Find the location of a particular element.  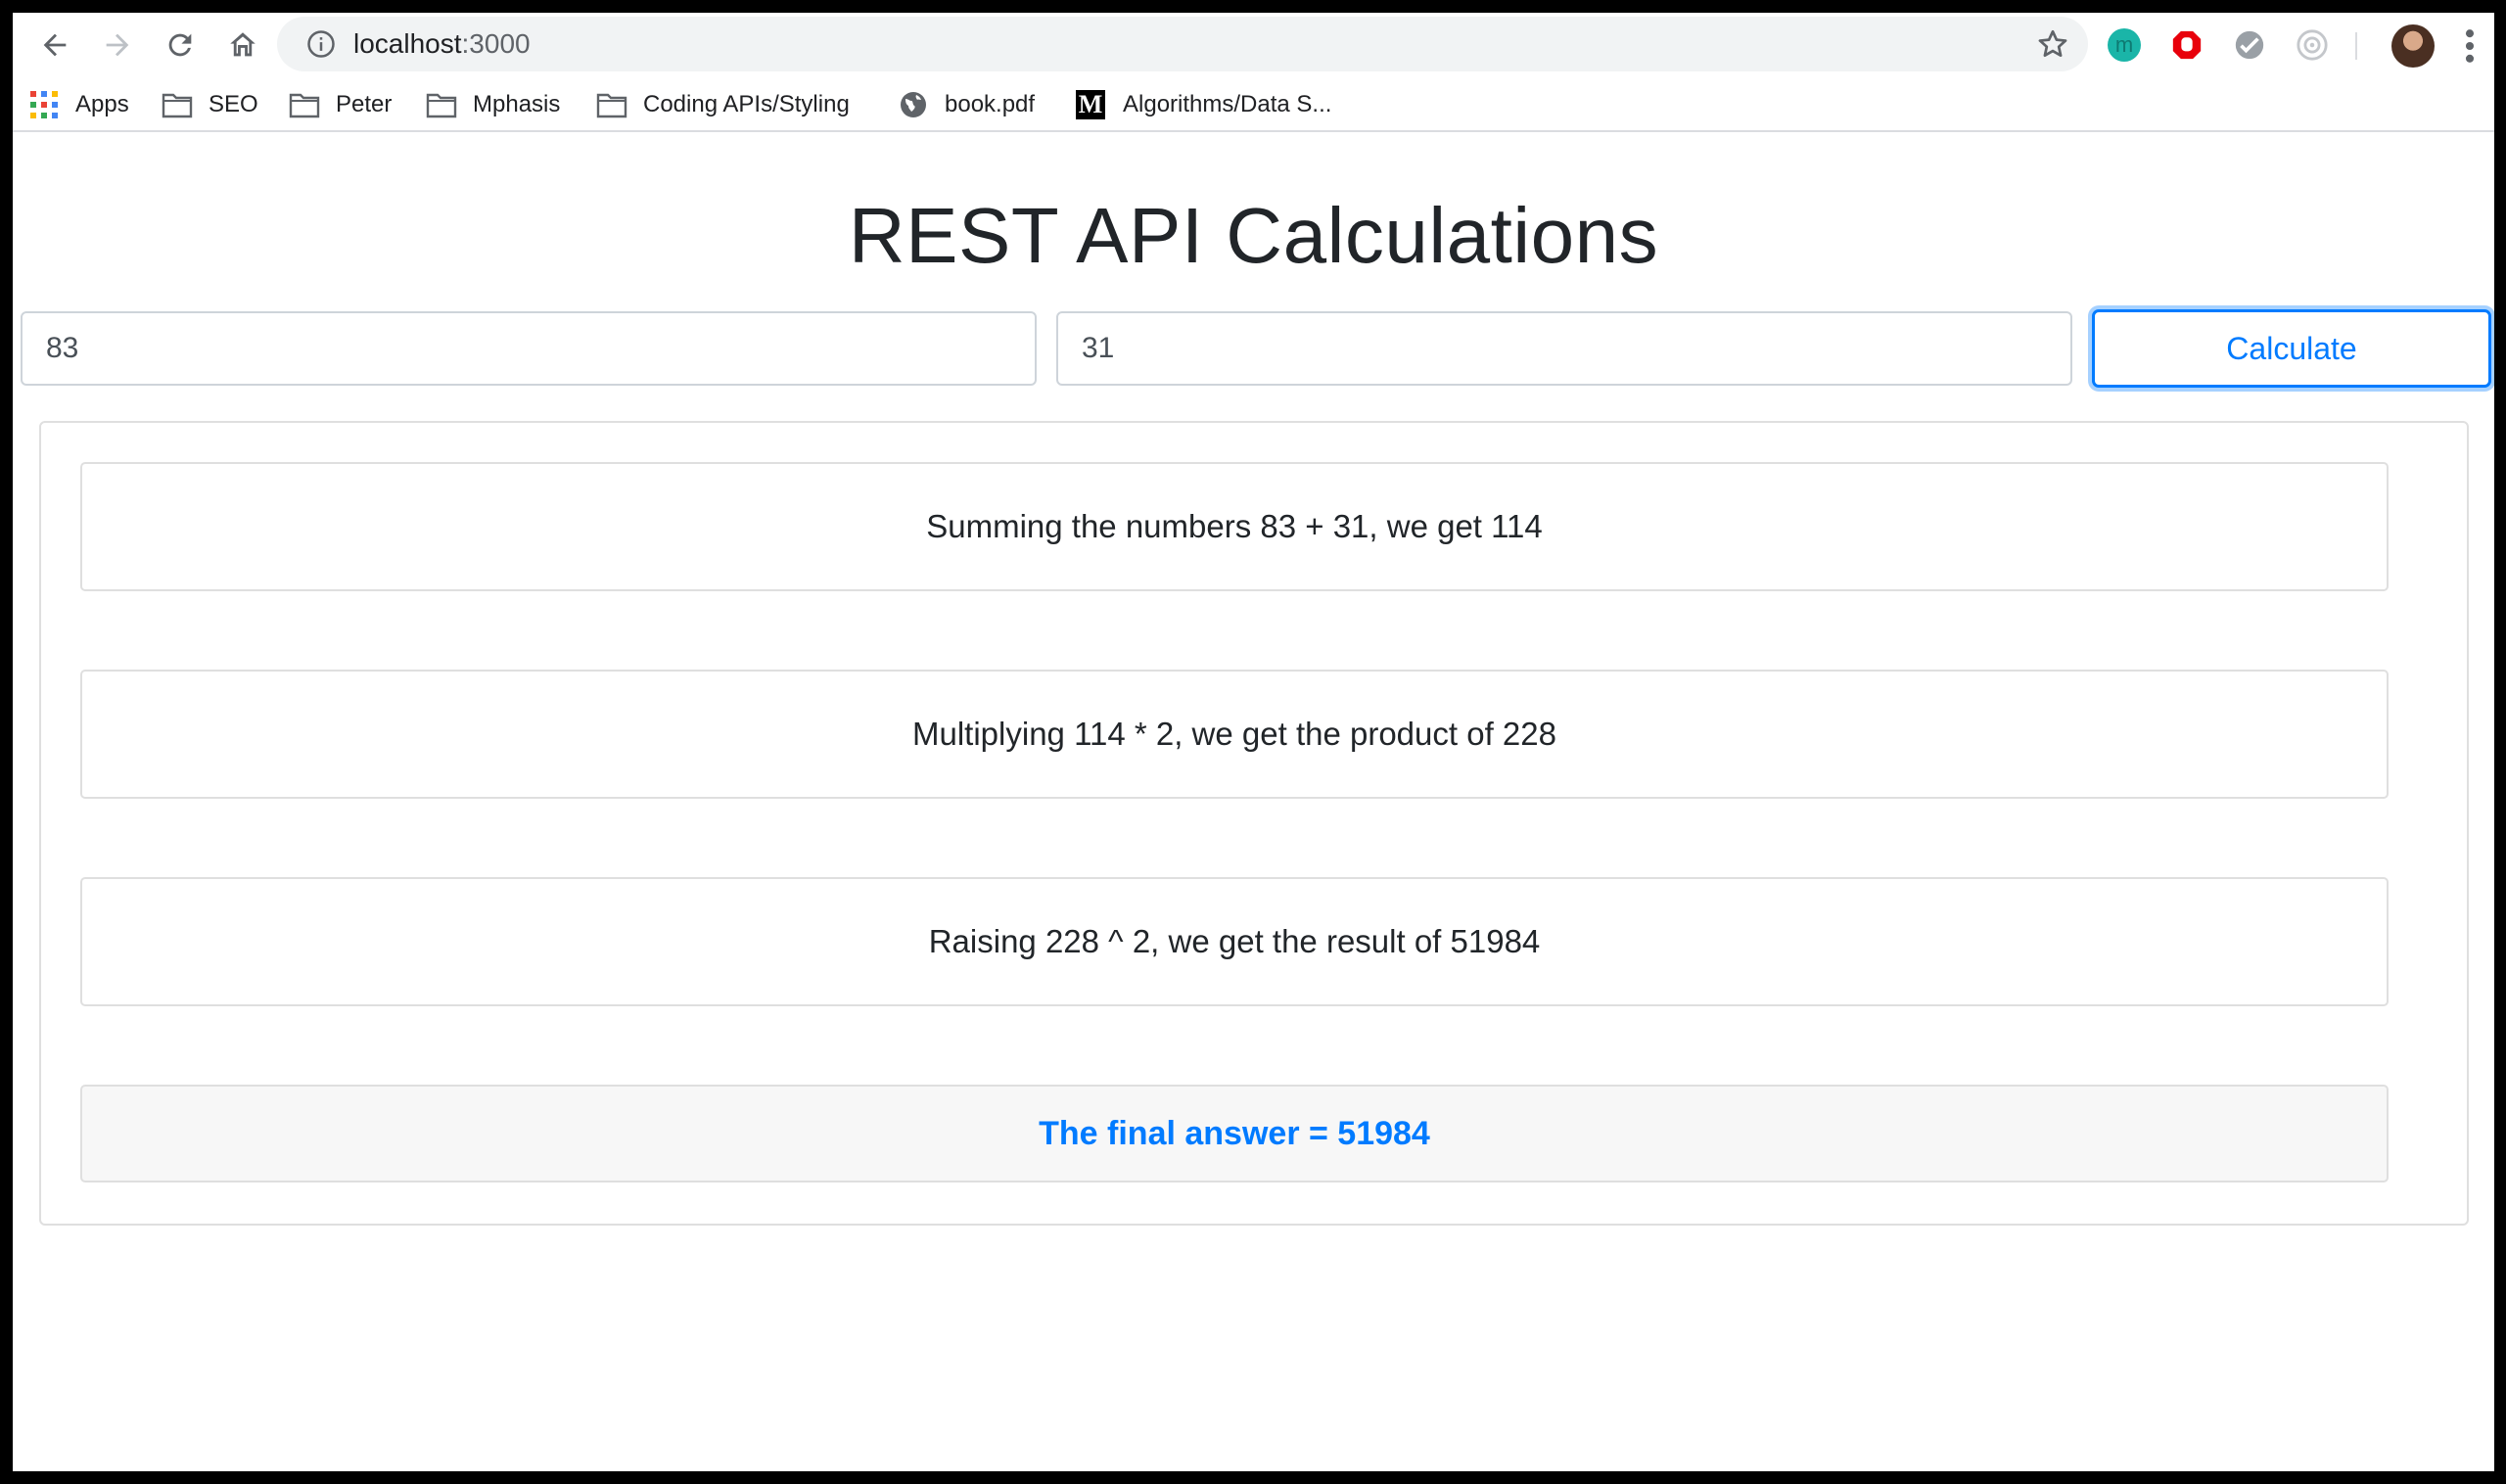

url-text: localhost:3000 is located at coordinates (442, 44).